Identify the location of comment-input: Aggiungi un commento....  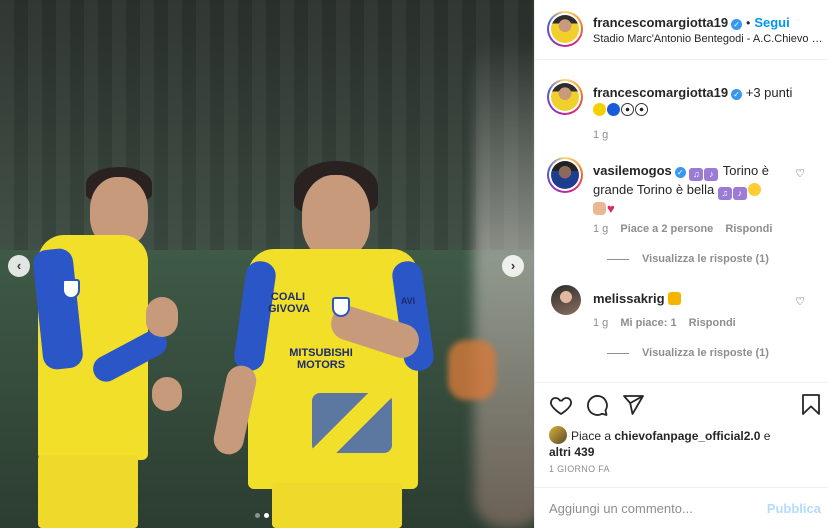
(649, 508).